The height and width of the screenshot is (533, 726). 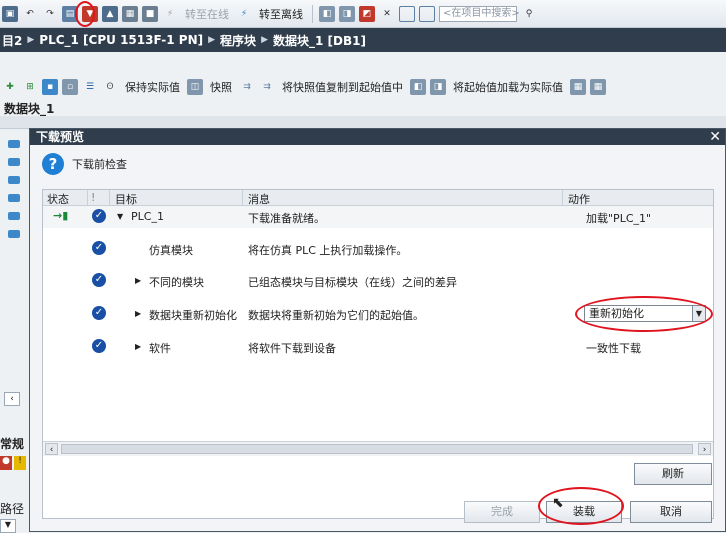 I want to click on dialog-heading-area: ? 下载前检查, so click(x=84, y=164).